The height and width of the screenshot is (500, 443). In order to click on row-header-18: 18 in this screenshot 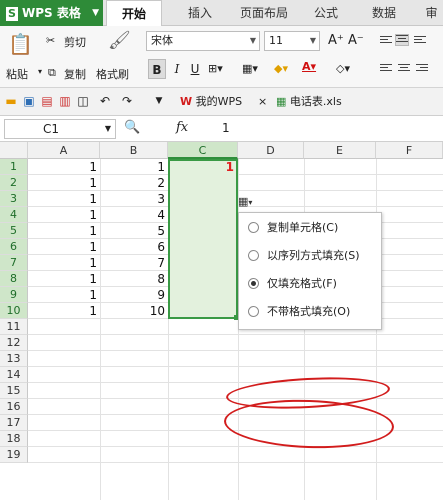, I will do `click(14, 439)`.